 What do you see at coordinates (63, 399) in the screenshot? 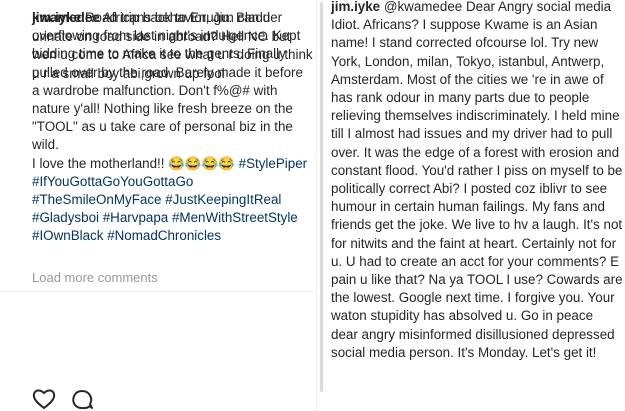
I see `post-actions` at bounding box center [63, 399].